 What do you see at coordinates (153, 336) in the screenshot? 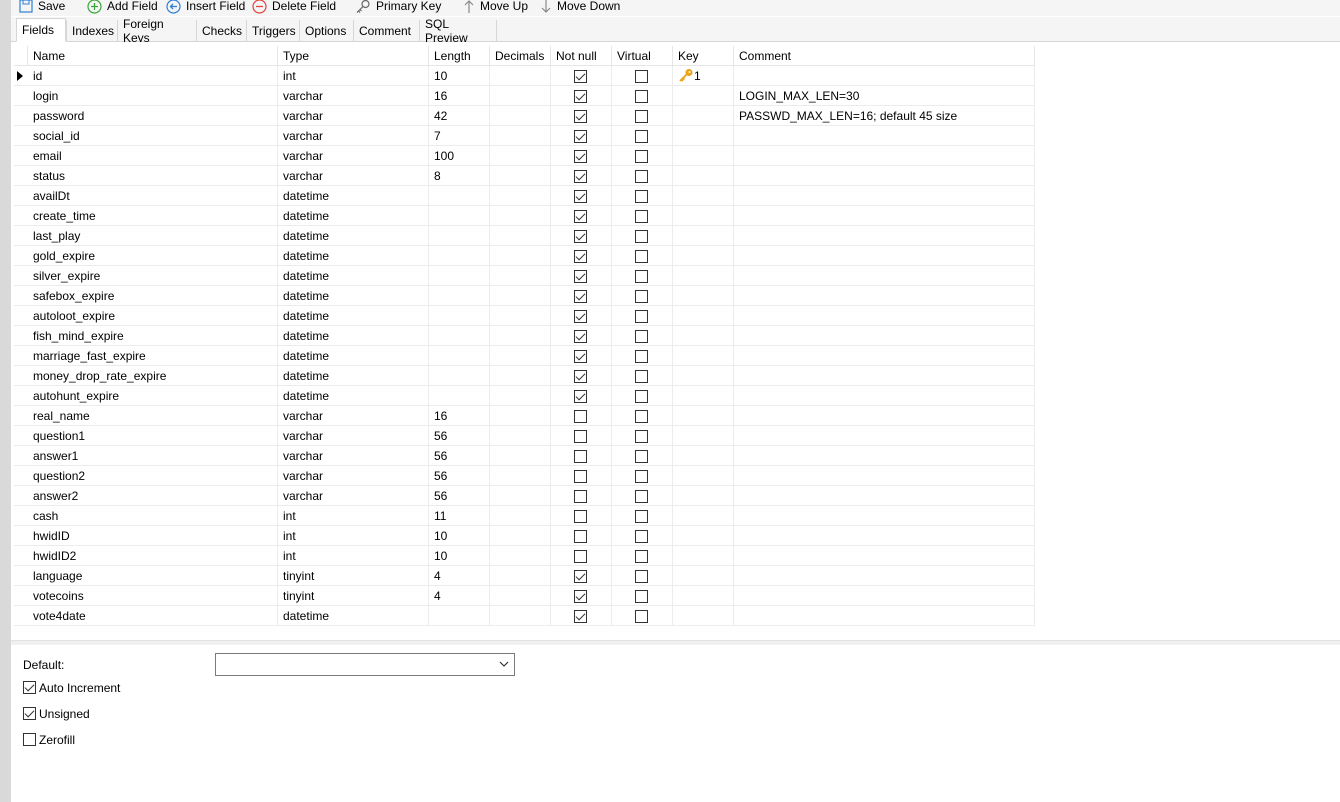
I see `cell-name: fish_mind_expire` at bounding box center [153, 336].